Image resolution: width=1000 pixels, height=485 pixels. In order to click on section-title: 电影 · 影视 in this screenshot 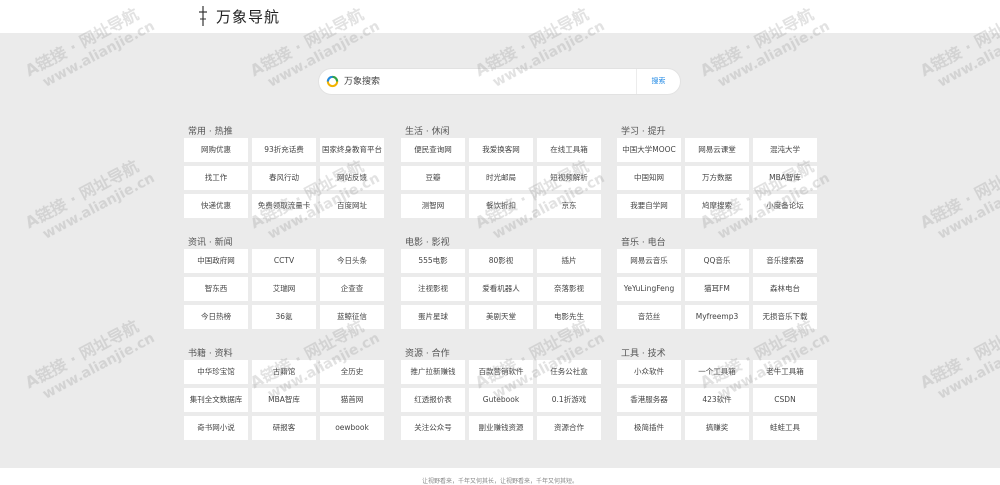, I will do `click(427, 243)`.